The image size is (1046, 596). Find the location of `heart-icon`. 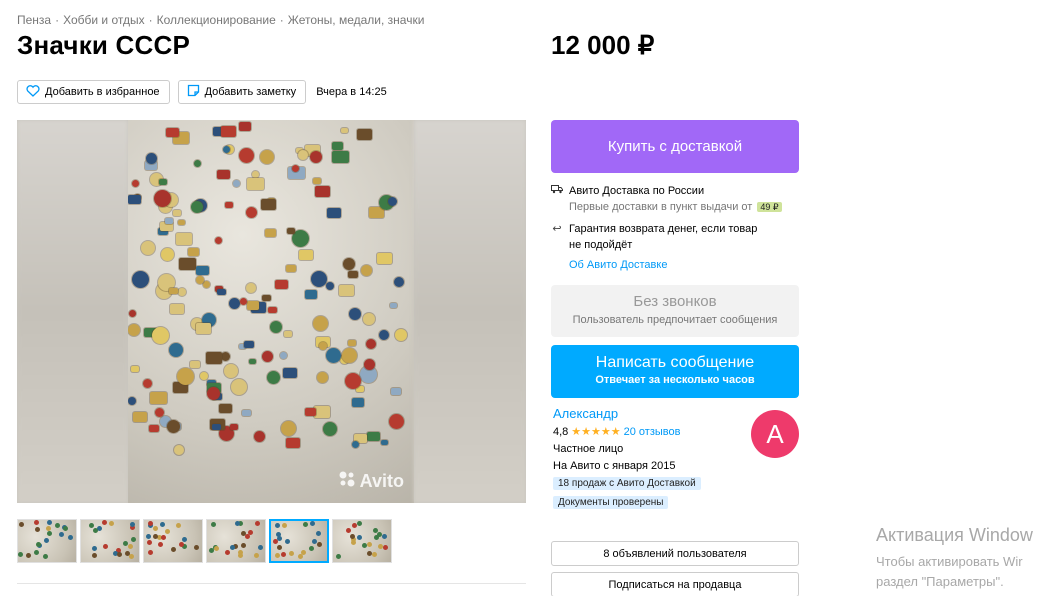

heart-icon is located at coordinates (33, 92).